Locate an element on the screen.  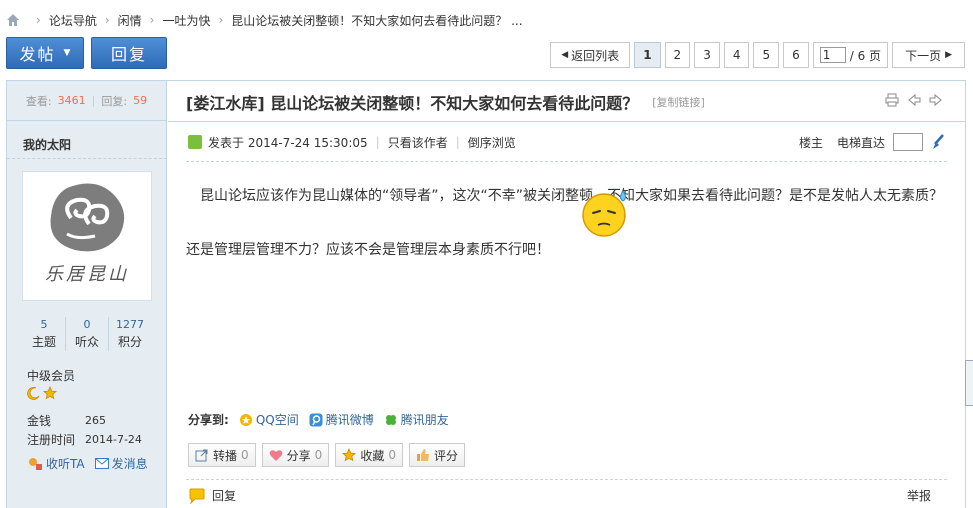
new-post-label: 发帖 is located at coordinates (37, 54).